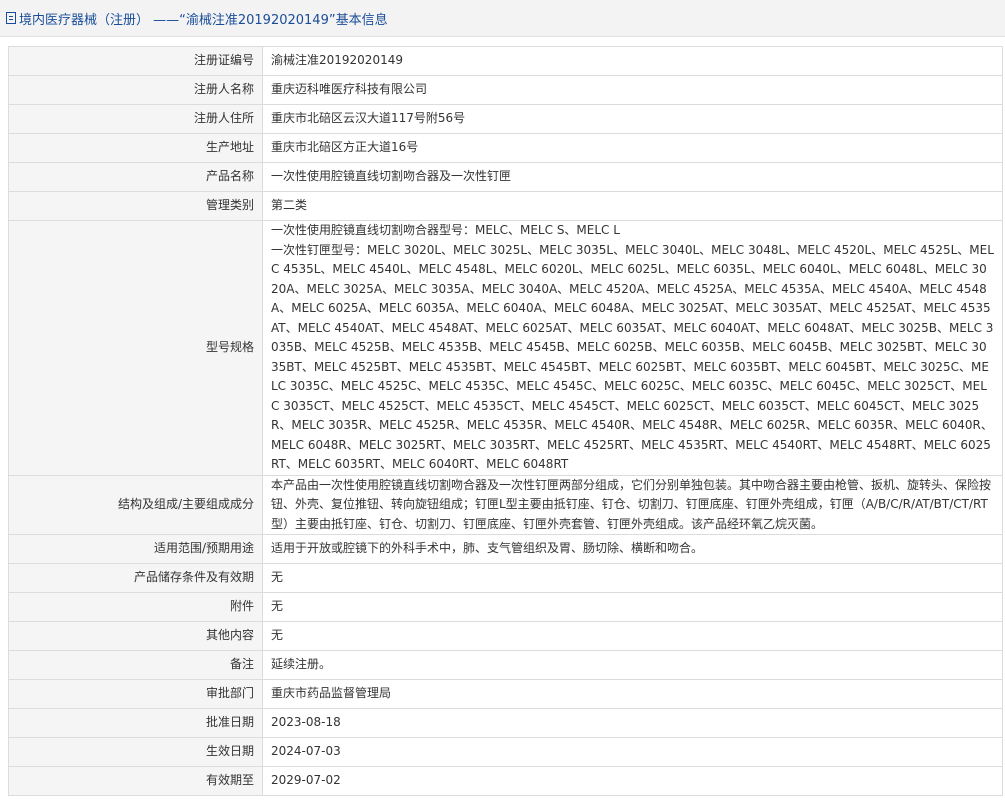 Image resolution: width=1005 pixels, height=812 pixels. I want to click on row-label: 管理类别, so click(135, 206).